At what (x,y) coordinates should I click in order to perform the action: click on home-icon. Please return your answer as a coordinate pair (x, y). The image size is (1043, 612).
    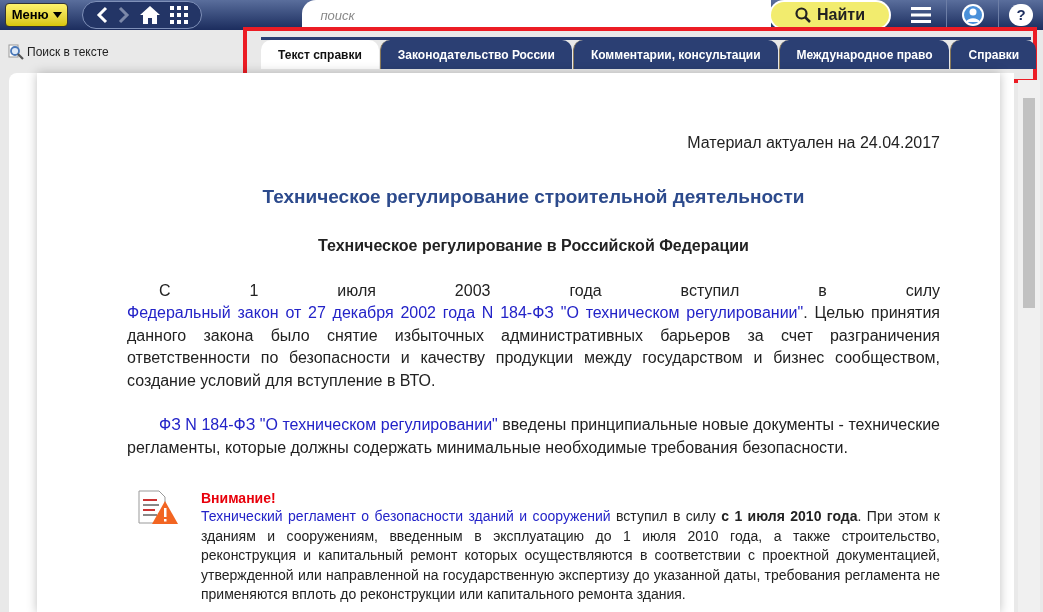
    Looking at the image, I should click on (150, 15).